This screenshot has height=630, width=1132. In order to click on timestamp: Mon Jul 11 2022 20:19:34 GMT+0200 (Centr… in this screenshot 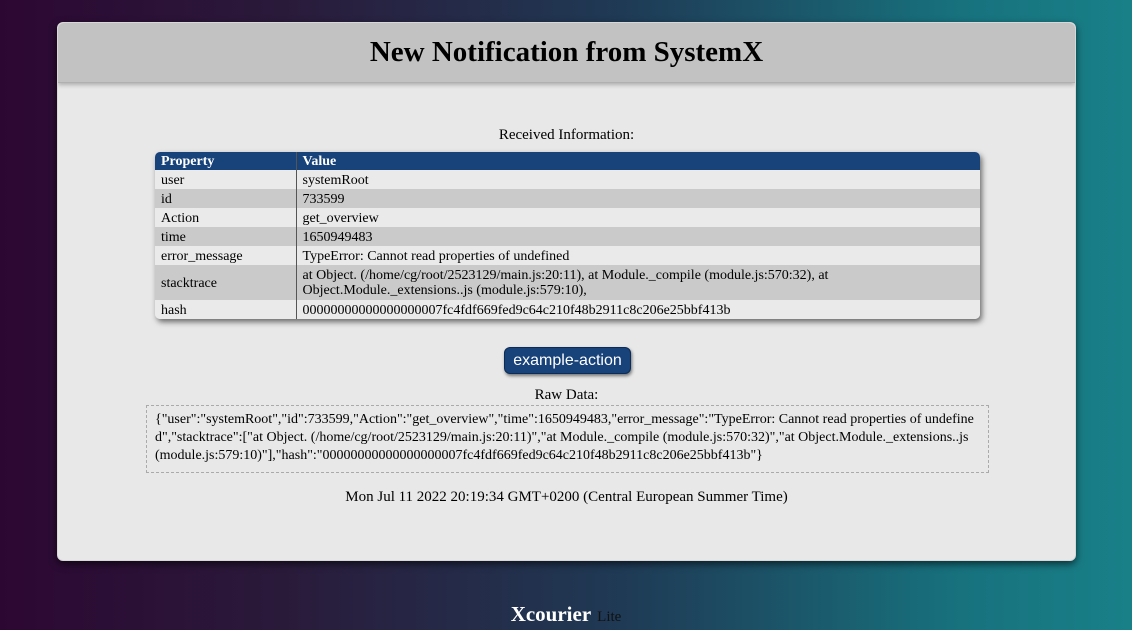, I will do `click(566, 497)`.